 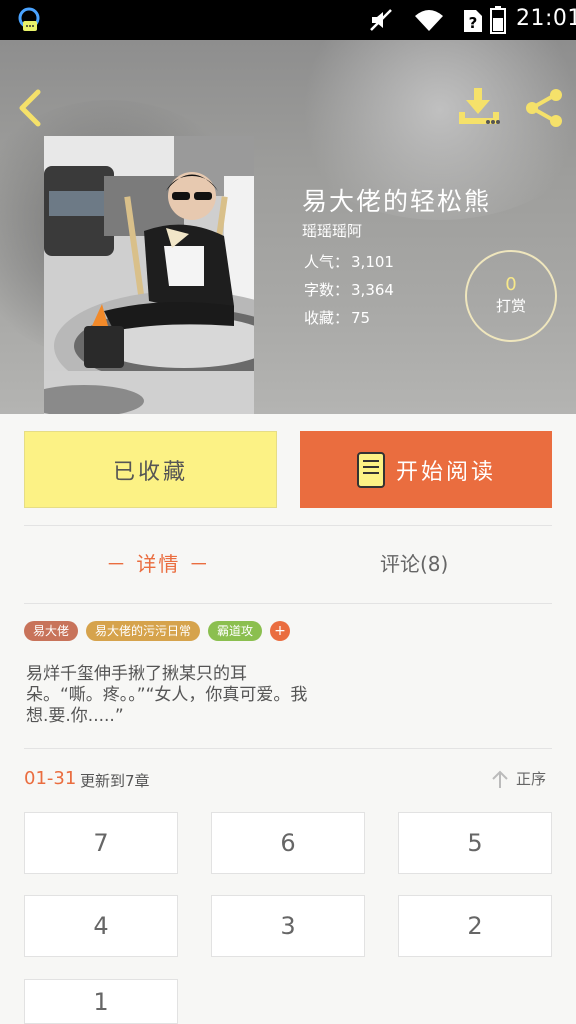 What do you see at coordinates (370, 469) in the screenshot?
I see `book-icon` at bounding box center [370, 469].